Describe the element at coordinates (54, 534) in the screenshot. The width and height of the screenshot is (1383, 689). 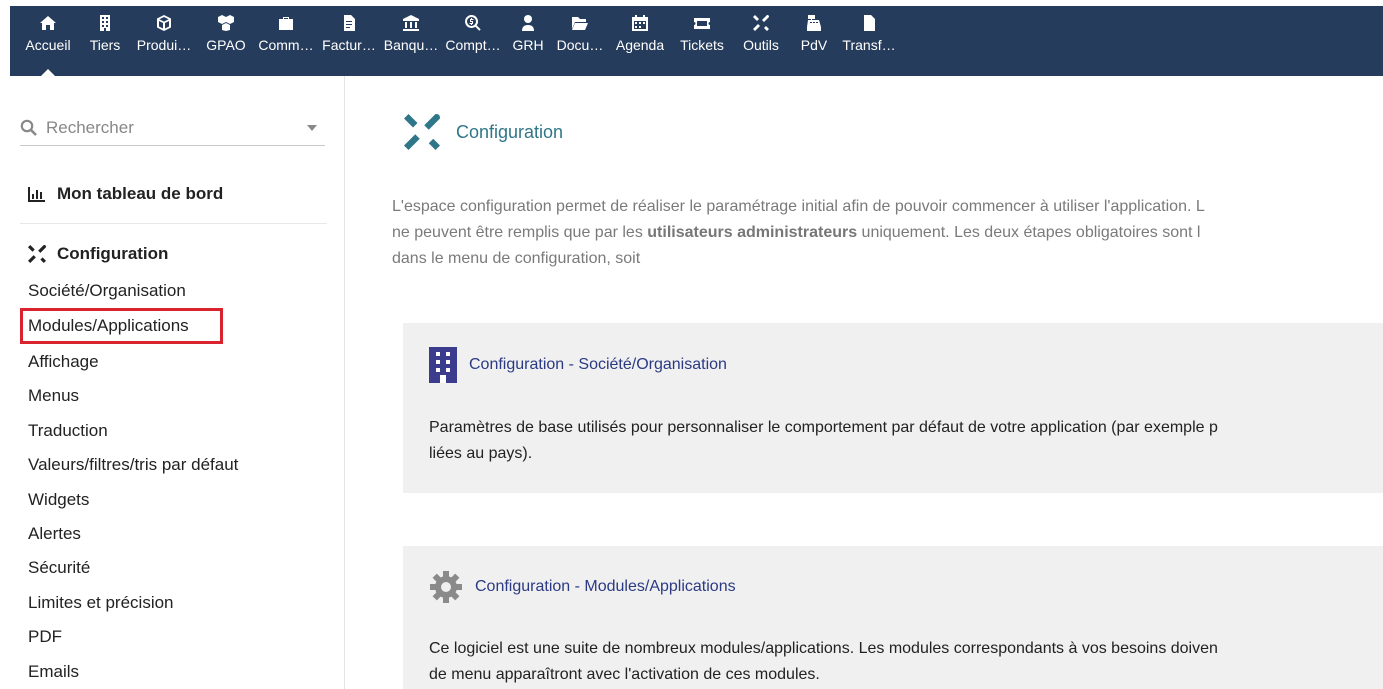
I see `sidebar-item-alertes: Alertes` at that location.